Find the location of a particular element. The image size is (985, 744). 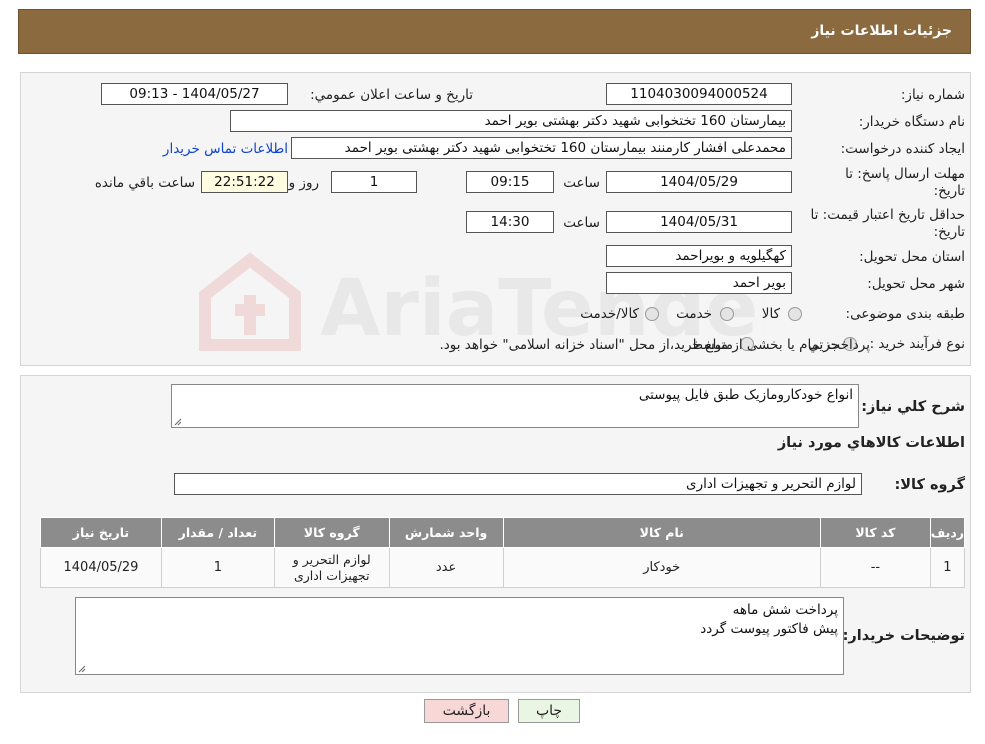

province-field: کهگيلويه و بويراحمد is located at coordinates (699, 256).